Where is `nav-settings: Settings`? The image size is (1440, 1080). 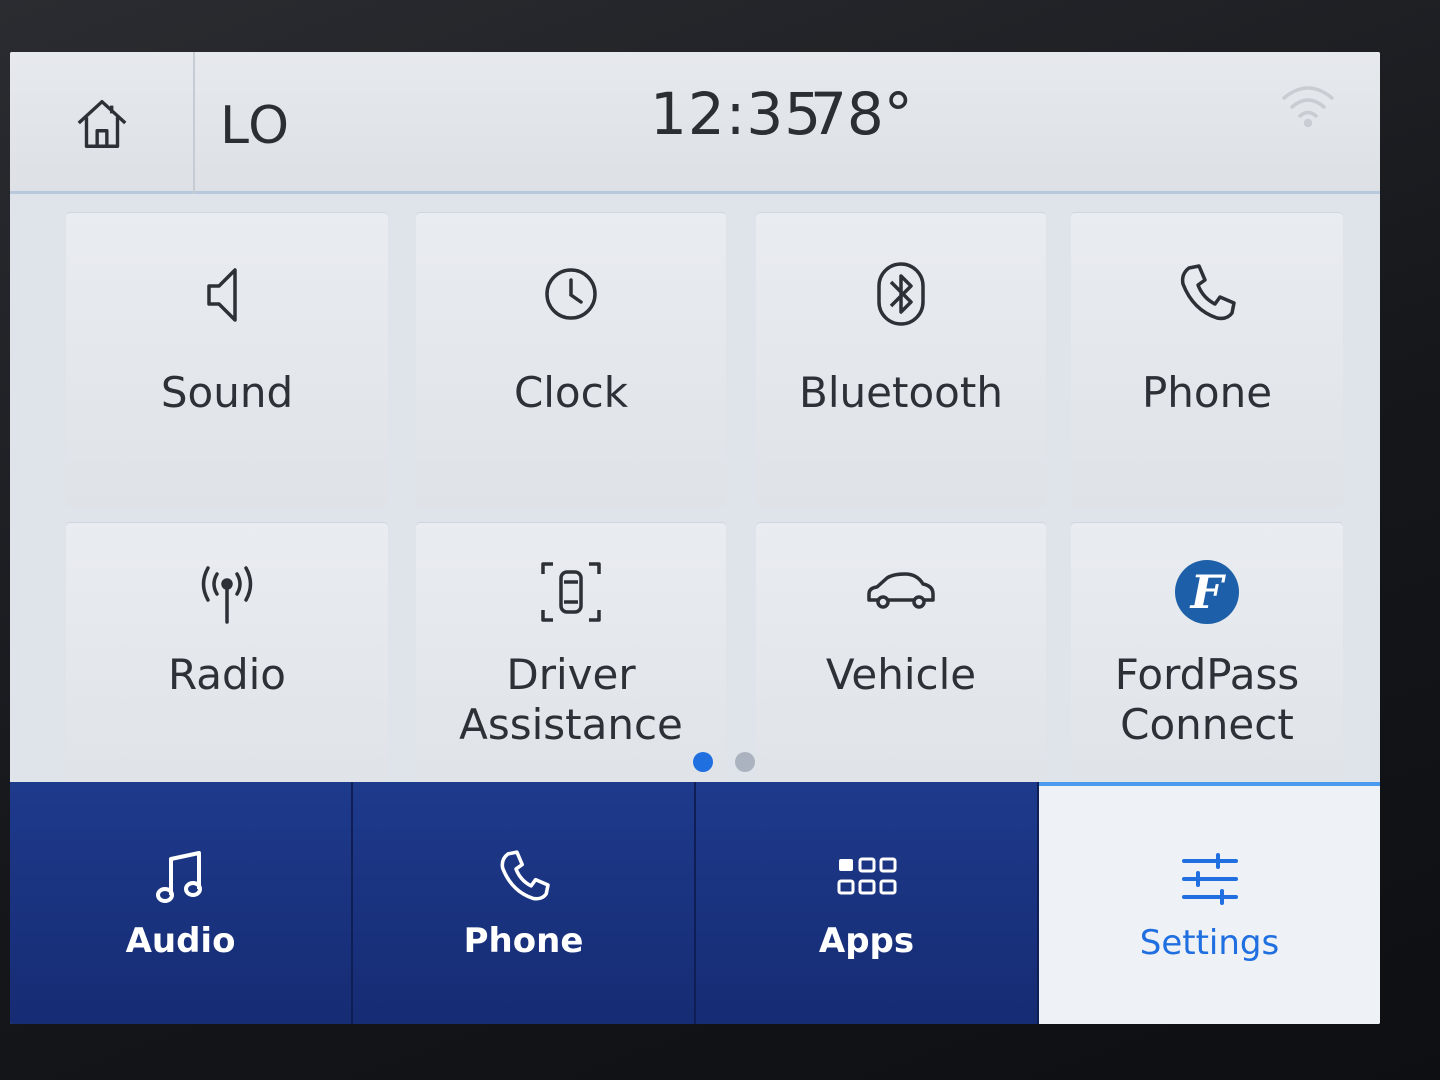 nav-settings: Settings is located at coordinates (1209, 903).